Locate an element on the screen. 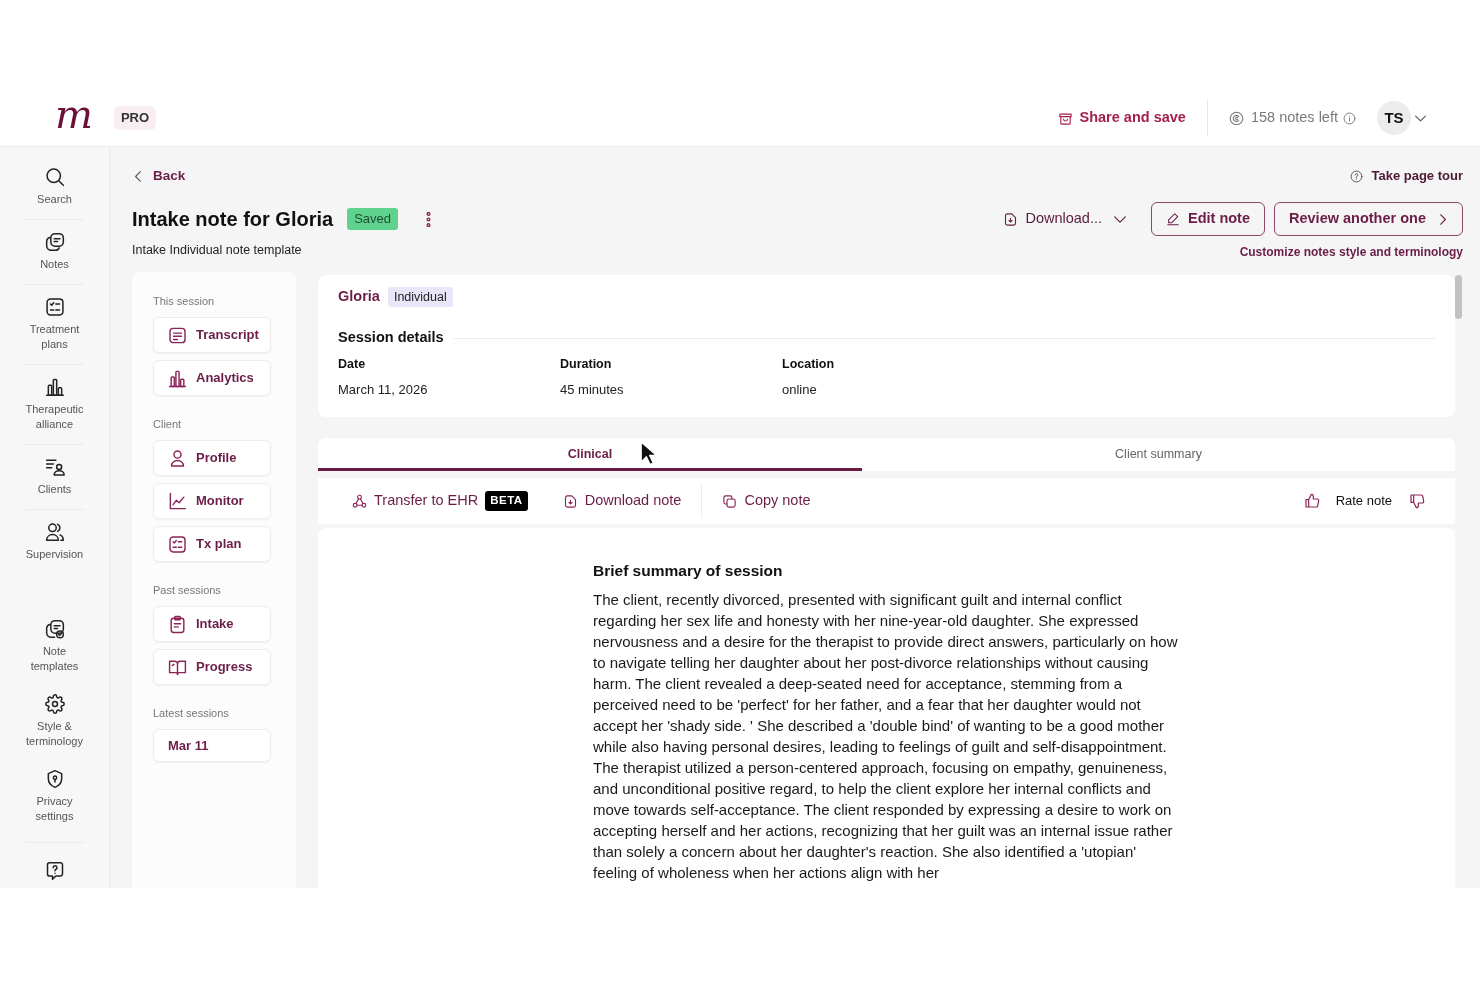 Image resolution: width=1480 pixels, height=987 pixels. page-title: Intake note for Gloria is located at coordinates (233, 219).